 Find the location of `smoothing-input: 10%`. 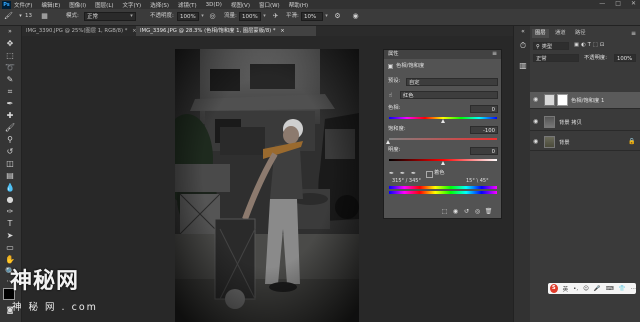

smoothing-input: 10% is located at coordinates (312, 16).